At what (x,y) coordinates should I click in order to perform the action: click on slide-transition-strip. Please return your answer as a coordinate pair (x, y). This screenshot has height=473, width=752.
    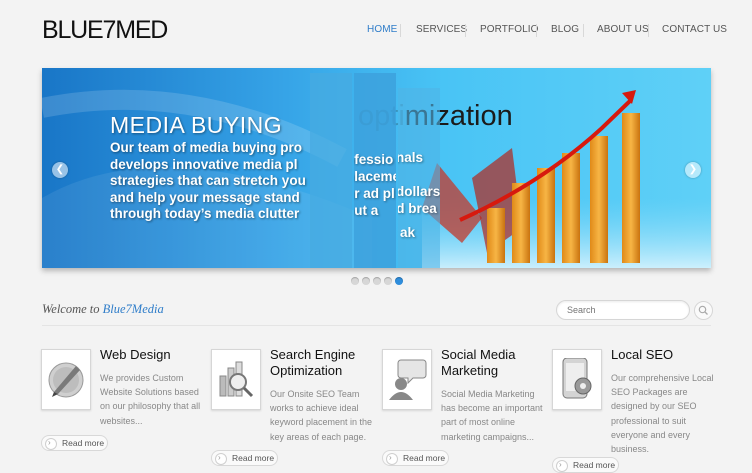
    Looking at the image, I should click on (331, 170).